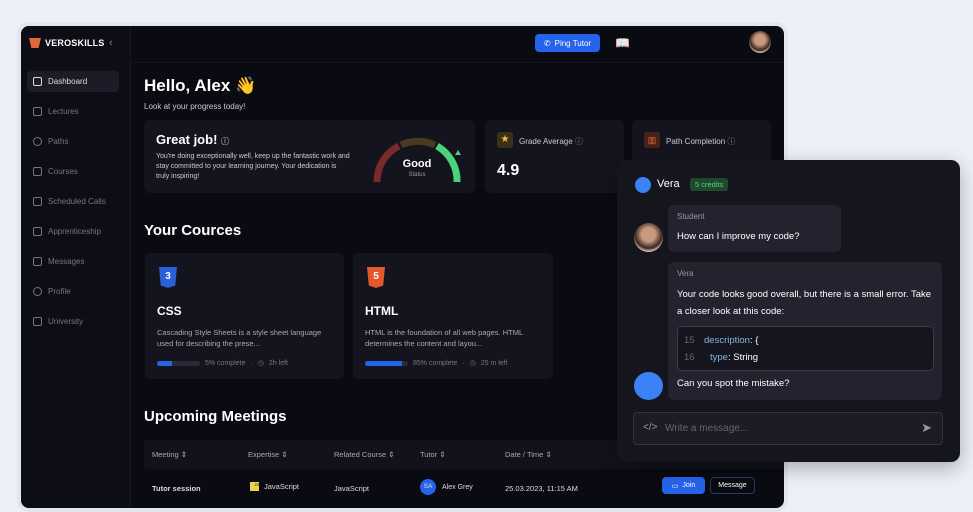  What do you see at coordinates (547, 43) in the screenshot?
I see `phone-icon: ✆` at bounding box center [547, 43].